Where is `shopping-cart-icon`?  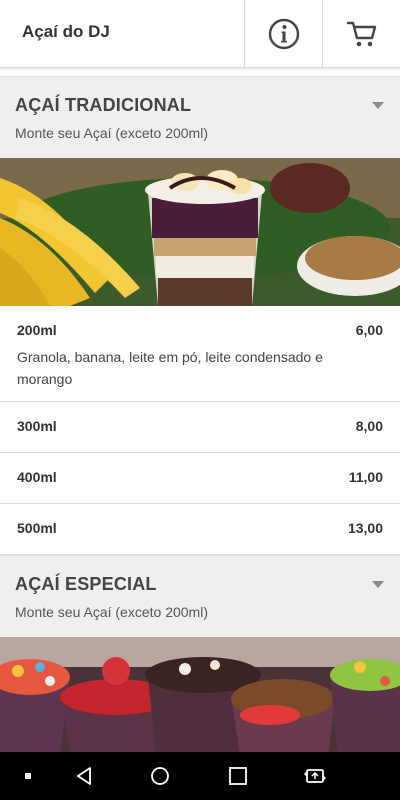
shopping-cart-icon is located at coordinates (361, 33).